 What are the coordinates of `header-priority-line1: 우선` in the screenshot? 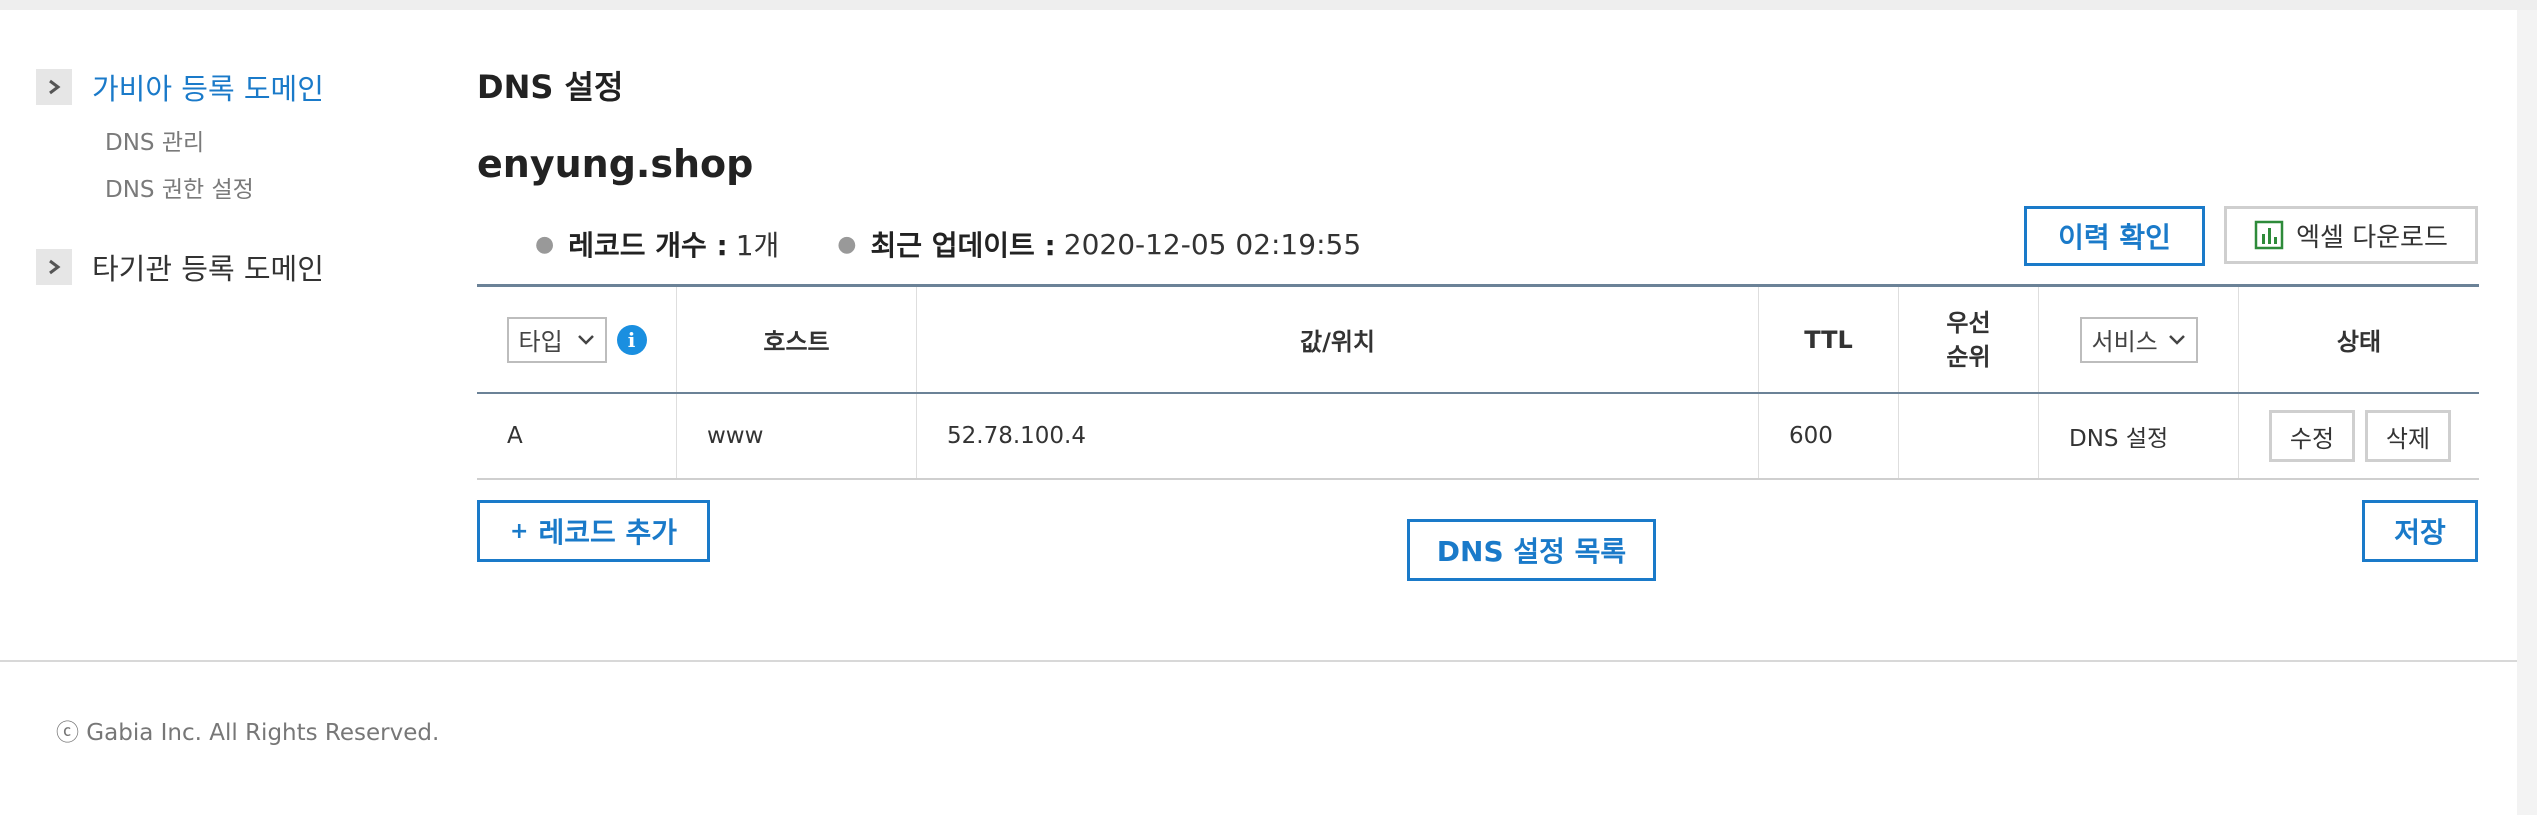 It's located at (1968, 322).